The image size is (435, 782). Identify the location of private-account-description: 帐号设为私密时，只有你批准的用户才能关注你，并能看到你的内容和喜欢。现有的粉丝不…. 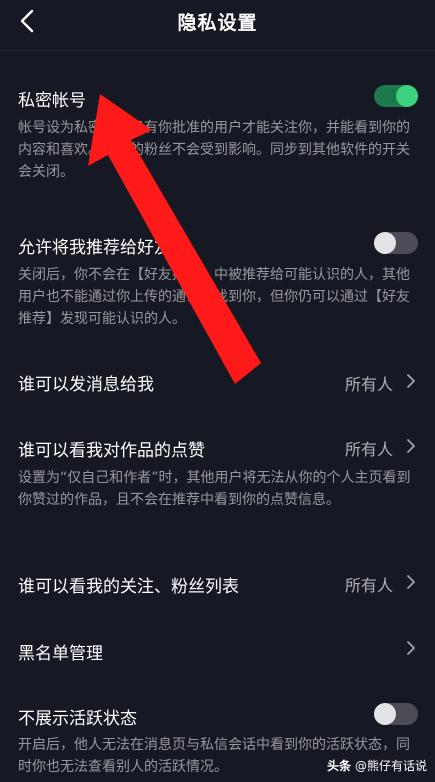
(214, 150).